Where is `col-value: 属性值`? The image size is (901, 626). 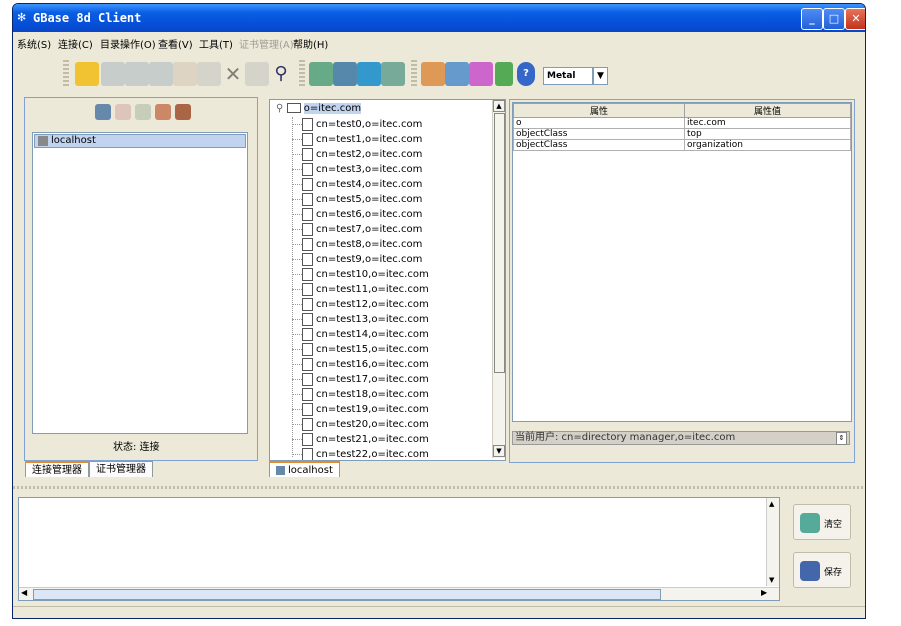 col-value: 属性值 is located at coordinates (767, 110).